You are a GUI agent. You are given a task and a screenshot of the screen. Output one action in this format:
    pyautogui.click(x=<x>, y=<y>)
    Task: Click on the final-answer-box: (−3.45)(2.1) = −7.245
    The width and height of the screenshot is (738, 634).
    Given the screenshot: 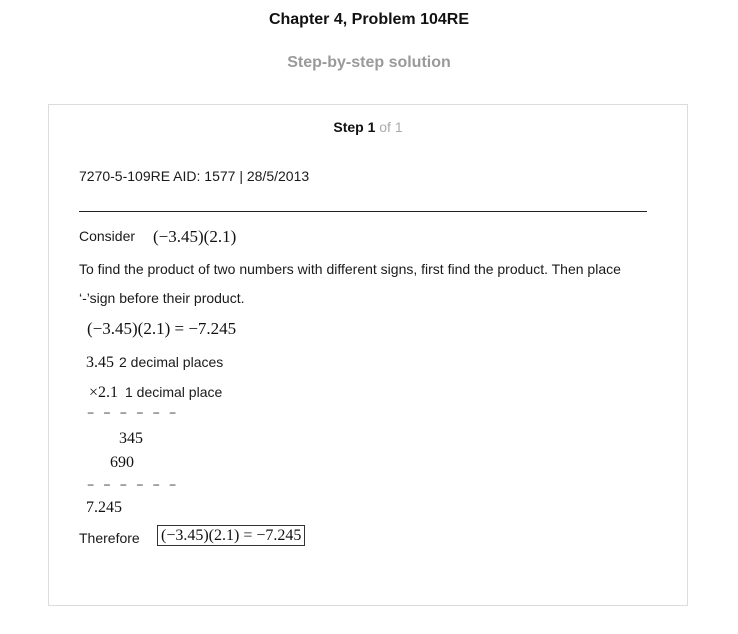 What is the action you would take?
    pyautogui.click(x=231, y=535)
    